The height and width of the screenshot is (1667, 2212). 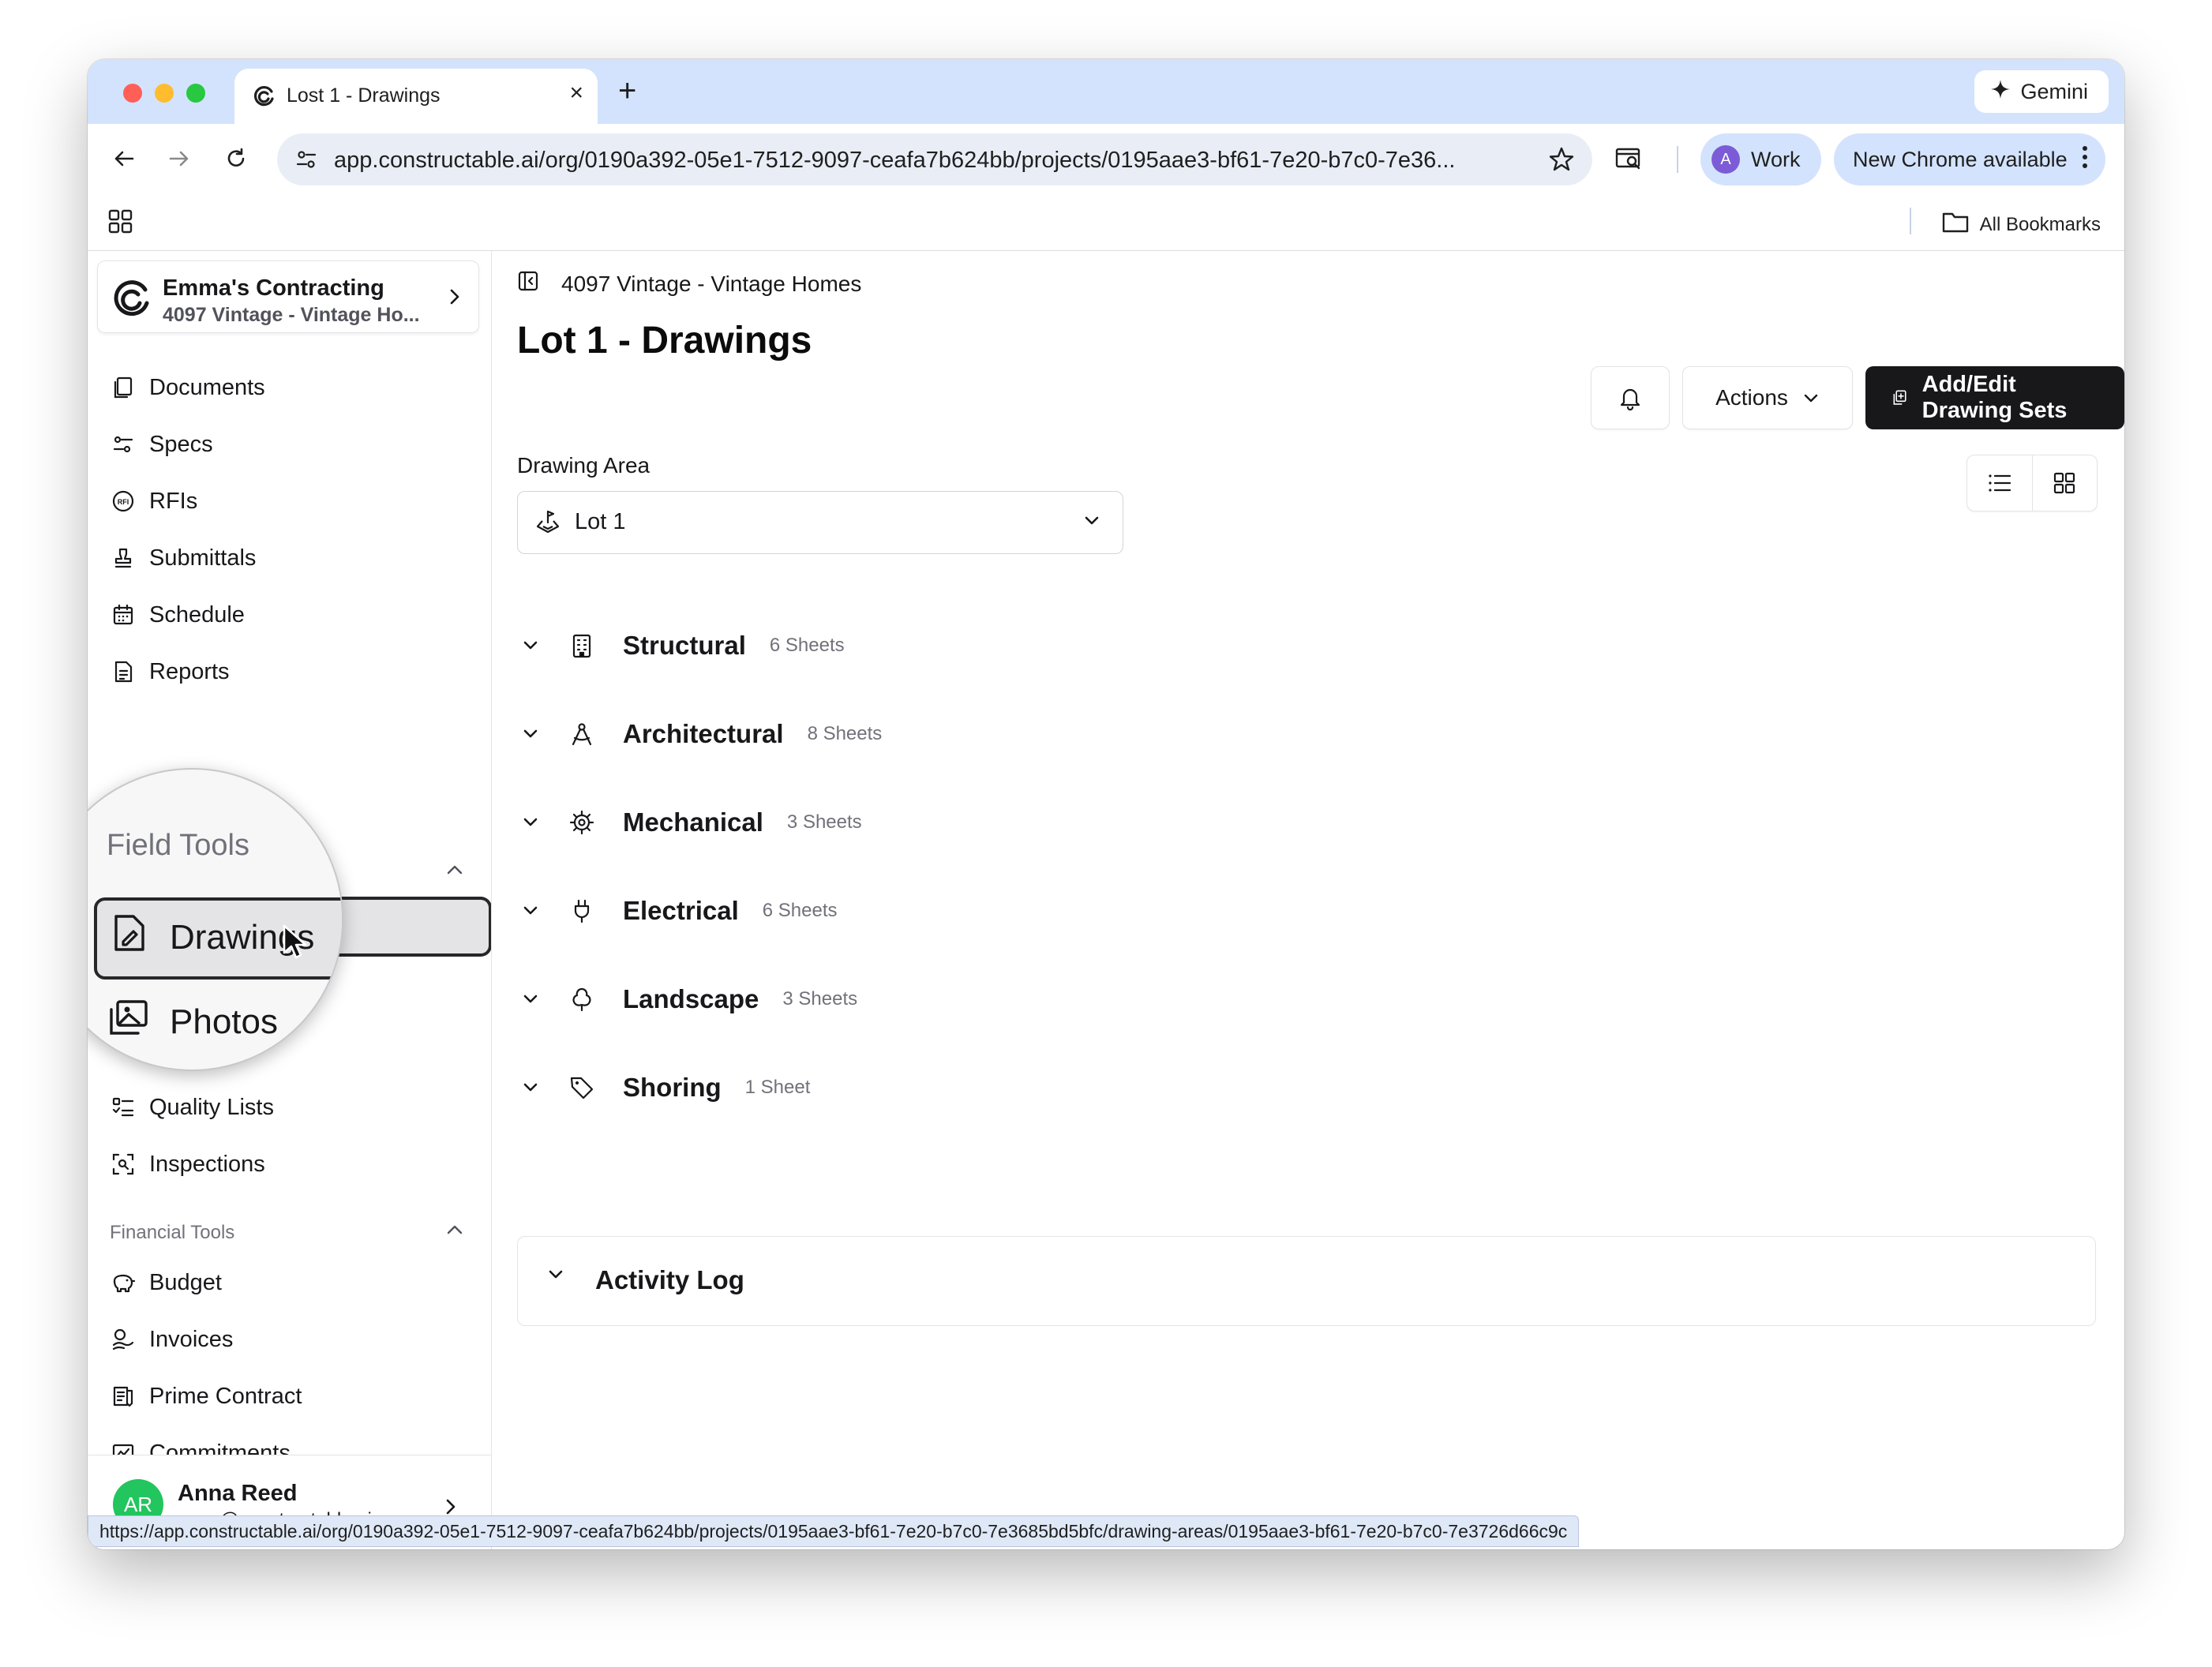 What do you see at coordinates (1955, 224) in the screenshot?
I see `folder-icon` at bounding box center [1955, 224].